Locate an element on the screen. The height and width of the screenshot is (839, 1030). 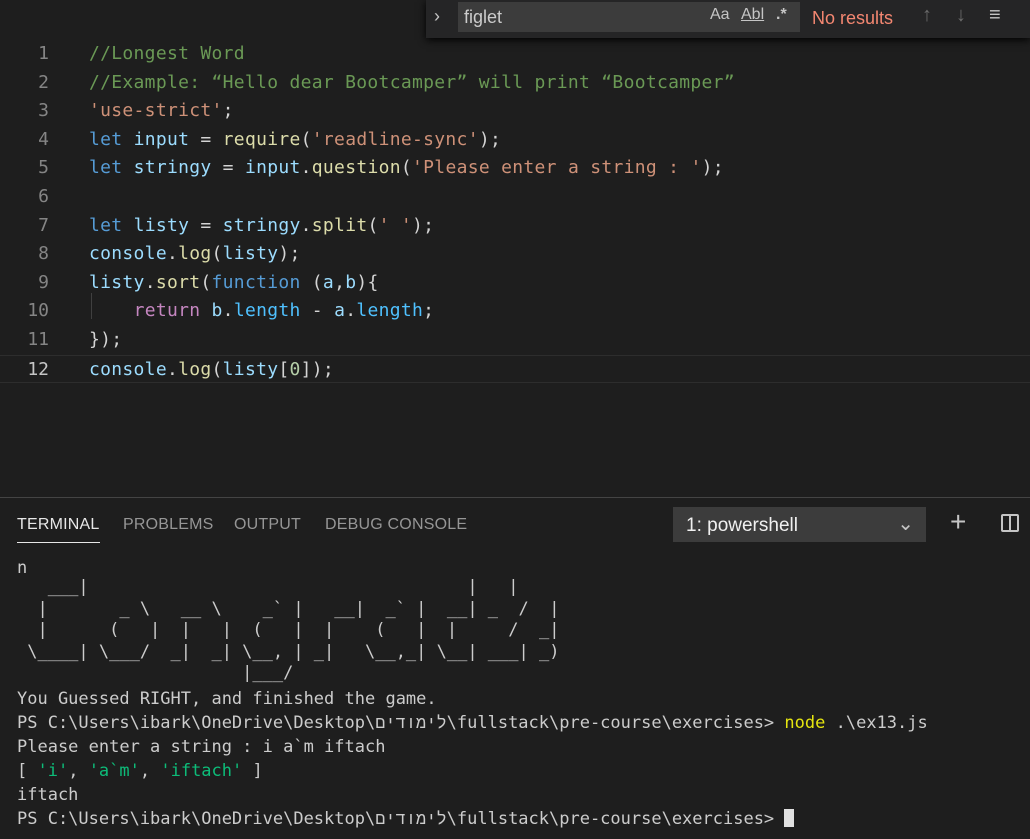
regex-icon: .* is located at coordinates (781, 15).